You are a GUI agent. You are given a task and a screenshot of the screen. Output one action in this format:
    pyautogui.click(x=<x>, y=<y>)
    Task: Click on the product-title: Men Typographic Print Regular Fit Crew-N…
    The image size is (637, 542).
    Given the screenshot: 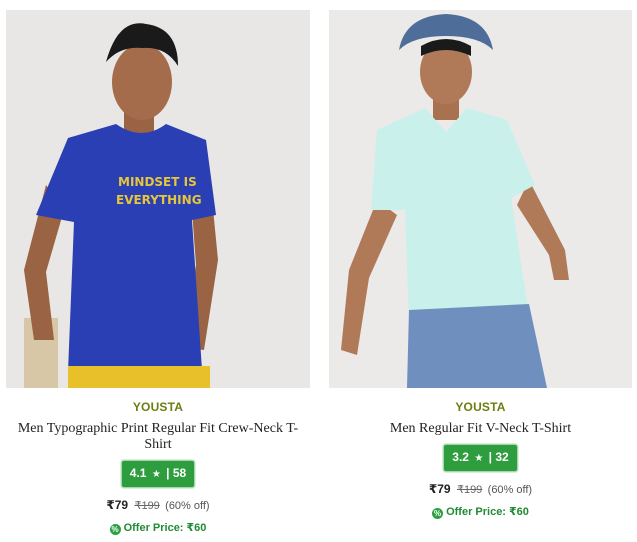 What is the action you would take?
    pyautogui.click(x=158, y=437)
    